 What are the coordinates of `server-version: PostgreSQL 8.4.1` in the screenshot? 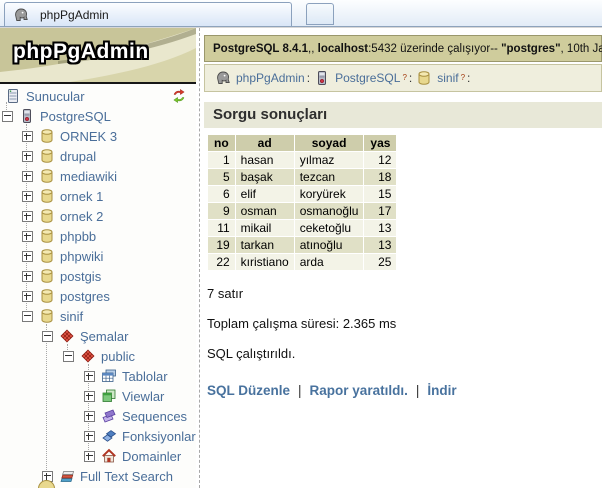 It's located at (261, 48).